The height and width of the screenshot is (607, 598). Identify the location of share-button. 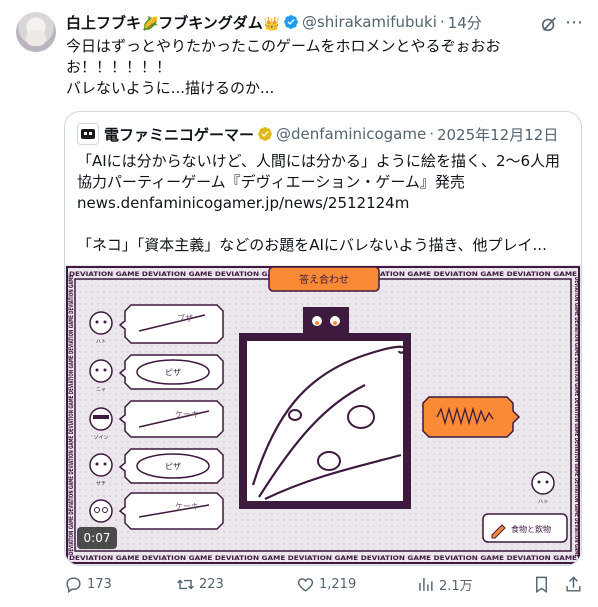
(575, 584).